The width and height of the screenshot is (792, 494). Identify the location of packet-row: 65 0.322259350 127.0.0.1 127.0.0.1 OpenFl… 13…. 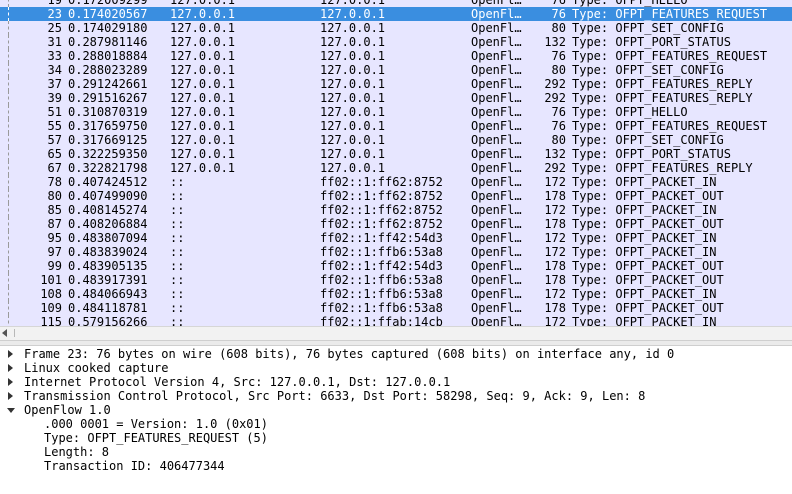
(396, 154).